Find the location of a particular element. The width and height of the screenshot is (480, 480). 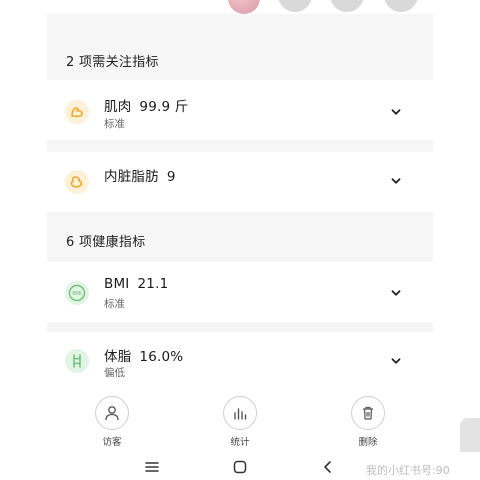

person-icon is located at coordinates (112, 413).